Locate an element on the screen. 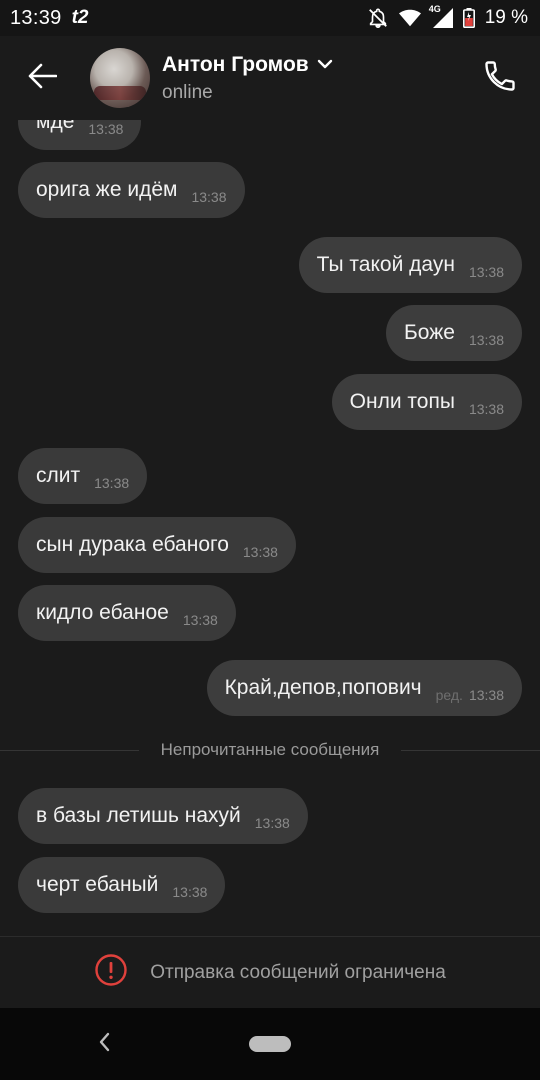 The height and width of the screenshot is (1080, 540). restricted-notice: Отправка сообщений ограничена is located at coordinates (270, 972).